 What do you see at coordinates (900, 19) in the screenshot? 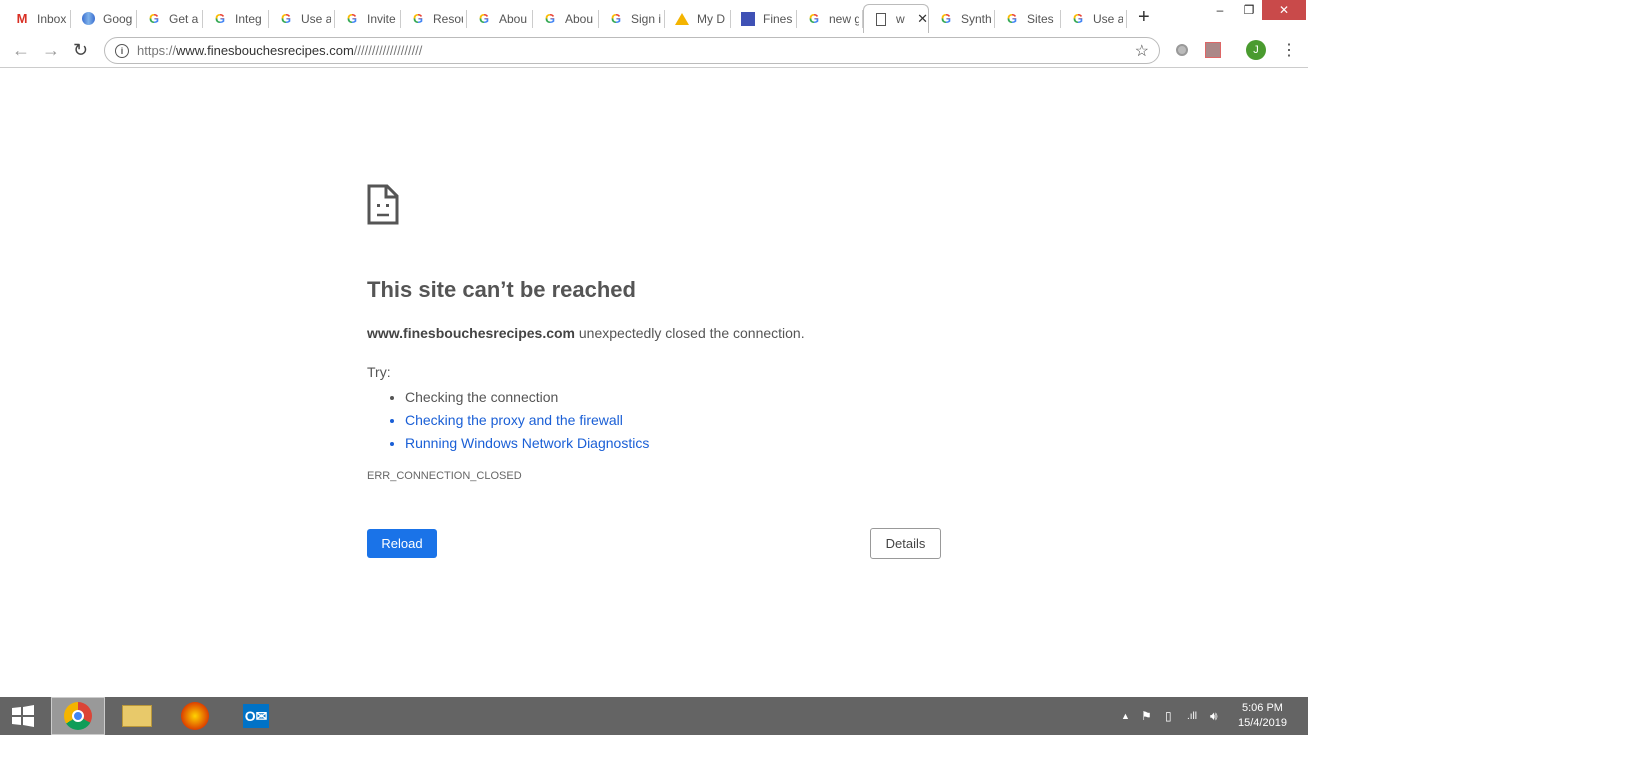
I see `tab-label: w` at bounding box center [900, 19].